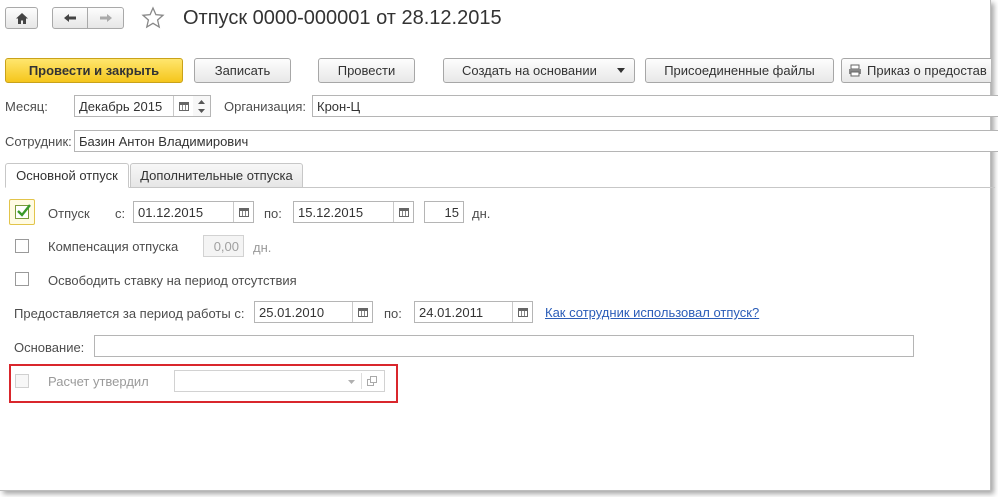 The image size is (998, 497). What do you see at coordinates (26, 106) in the screenshot?
I see `month-label: Месяц:` at bounding box center [26, 106].